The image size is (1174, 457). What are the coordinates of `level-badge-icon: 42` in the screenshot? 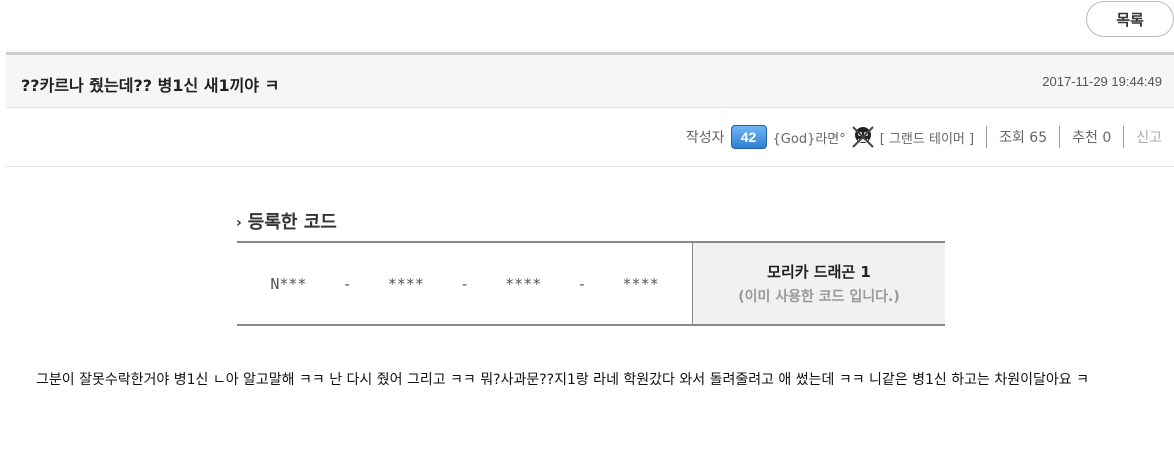 It's located at (748, 137).